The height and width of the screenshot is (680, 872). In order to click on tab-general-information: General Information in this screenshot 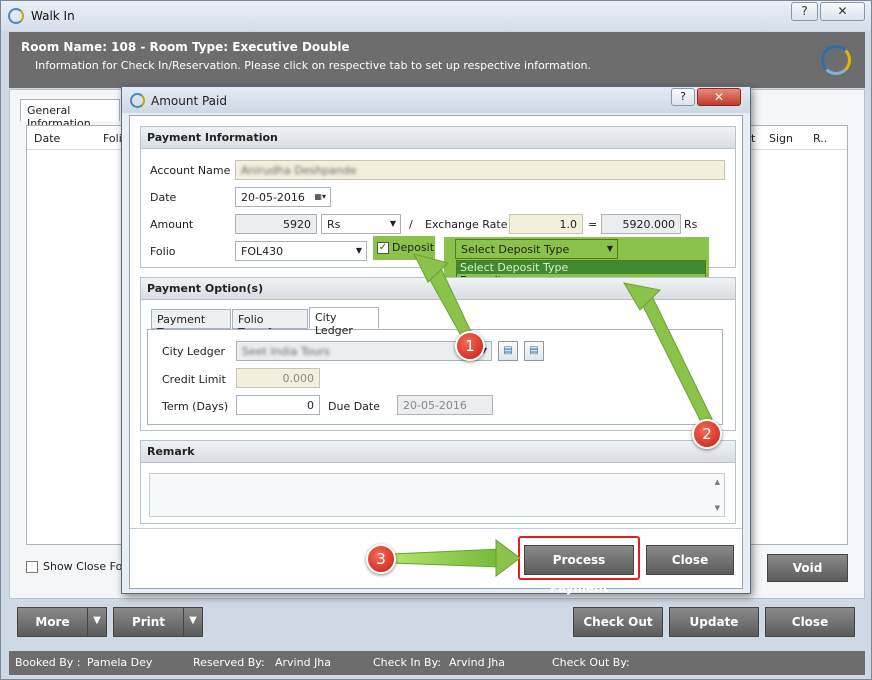, I will do `click(70, 114)`.